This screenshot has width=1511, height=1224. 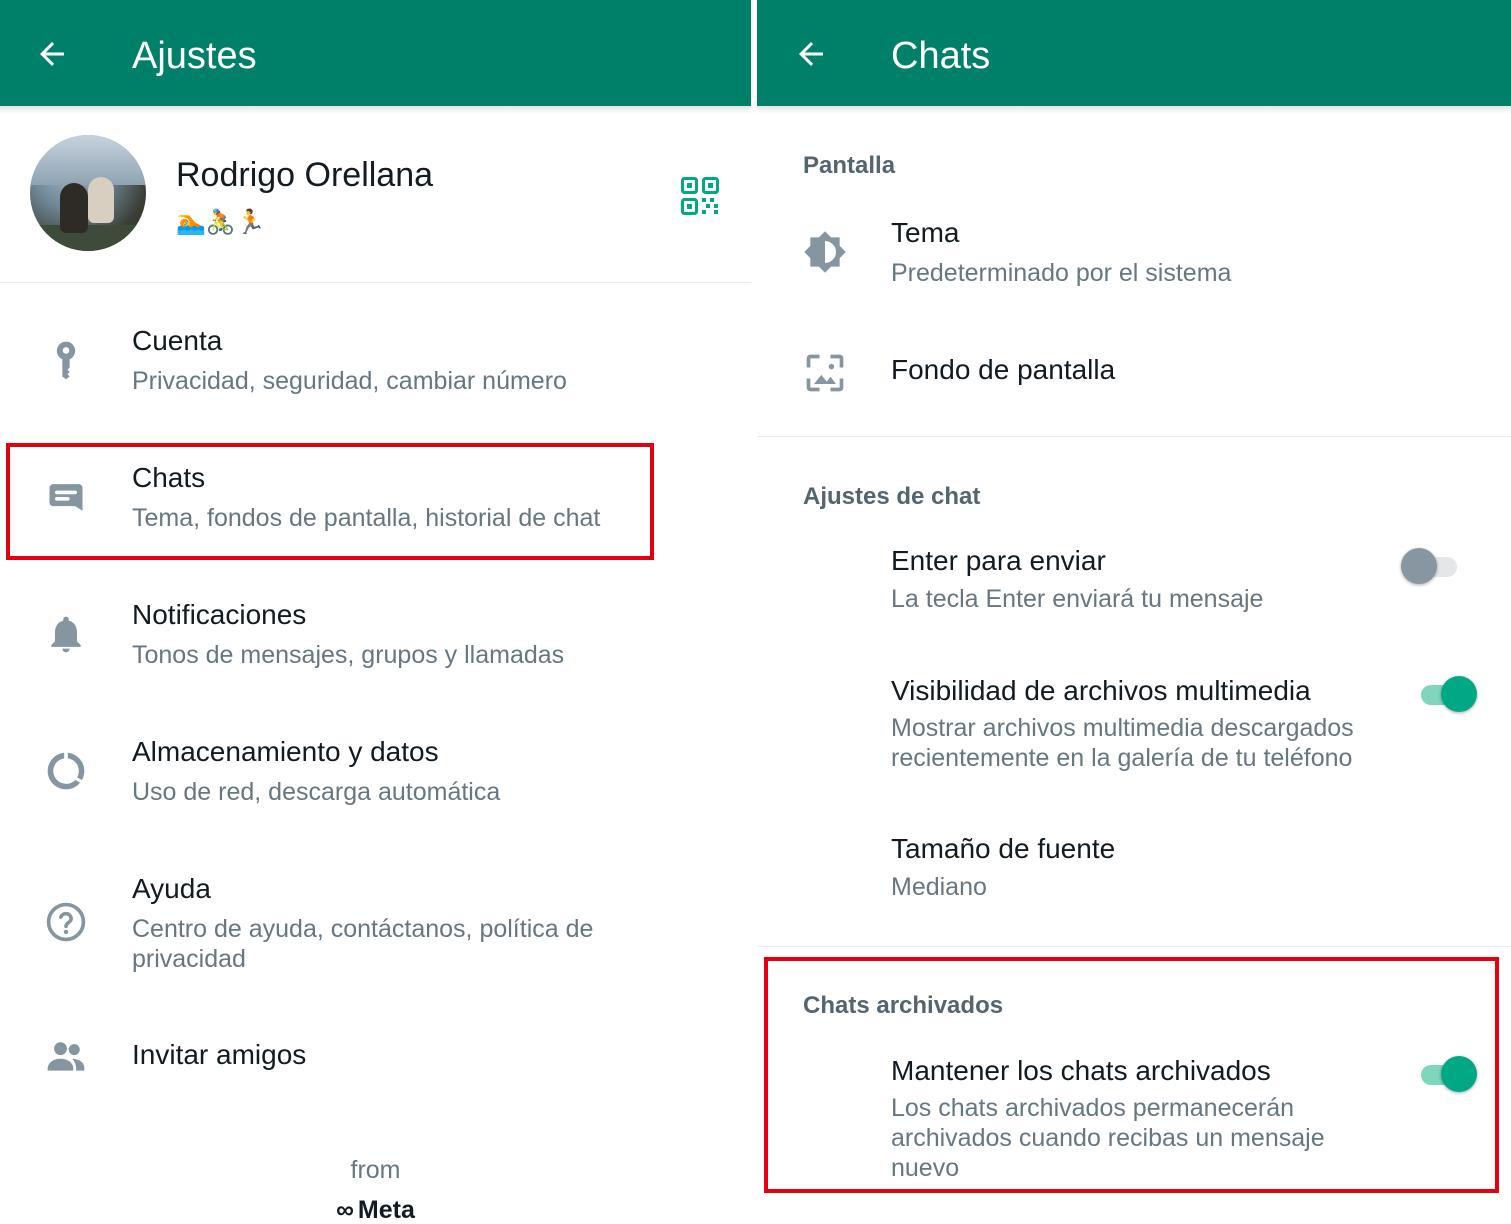 I want to click on item-title: Notificaciones, so click(x=219, y=614).